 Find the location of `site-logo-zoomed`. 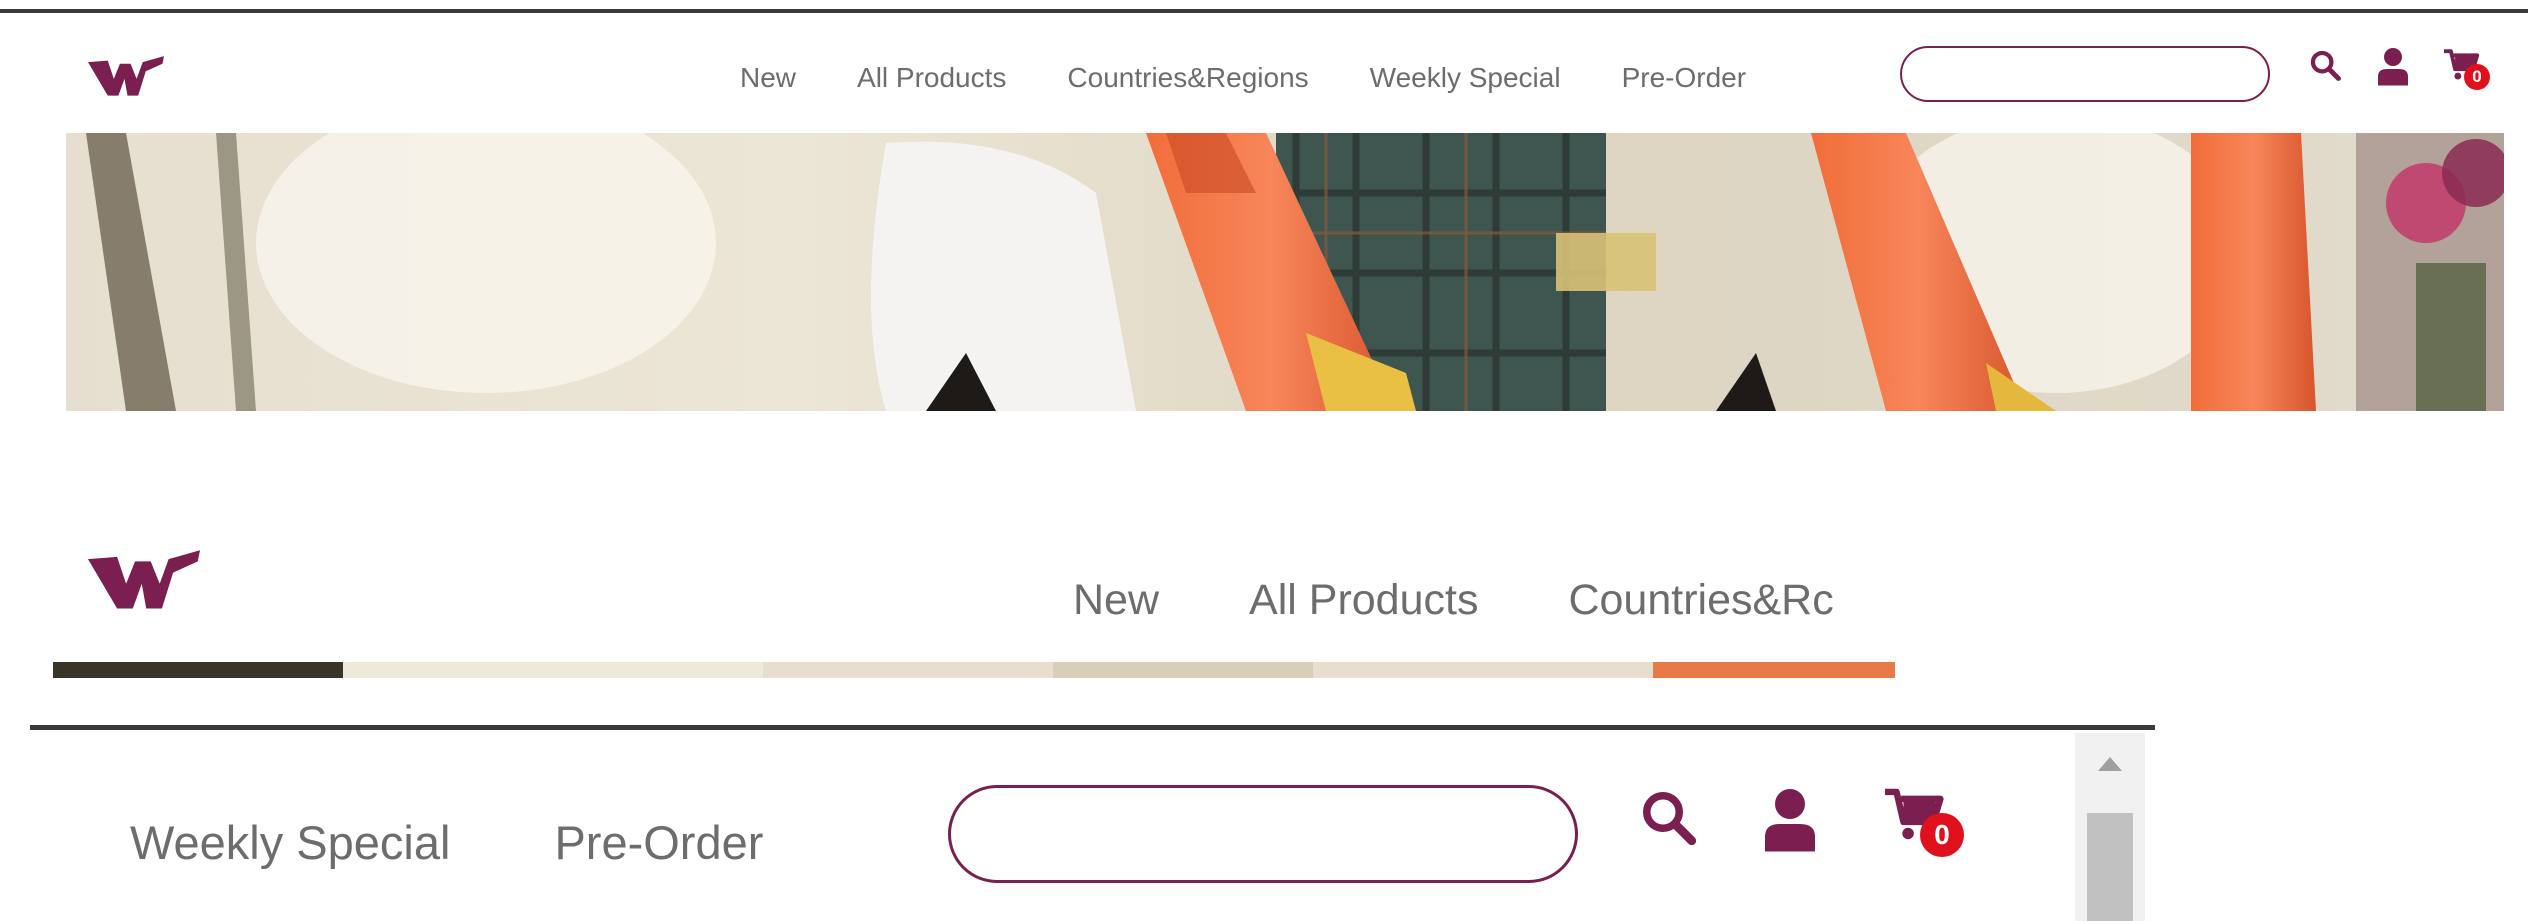

site-logo-zoomed is located at coordinates (144, 581).